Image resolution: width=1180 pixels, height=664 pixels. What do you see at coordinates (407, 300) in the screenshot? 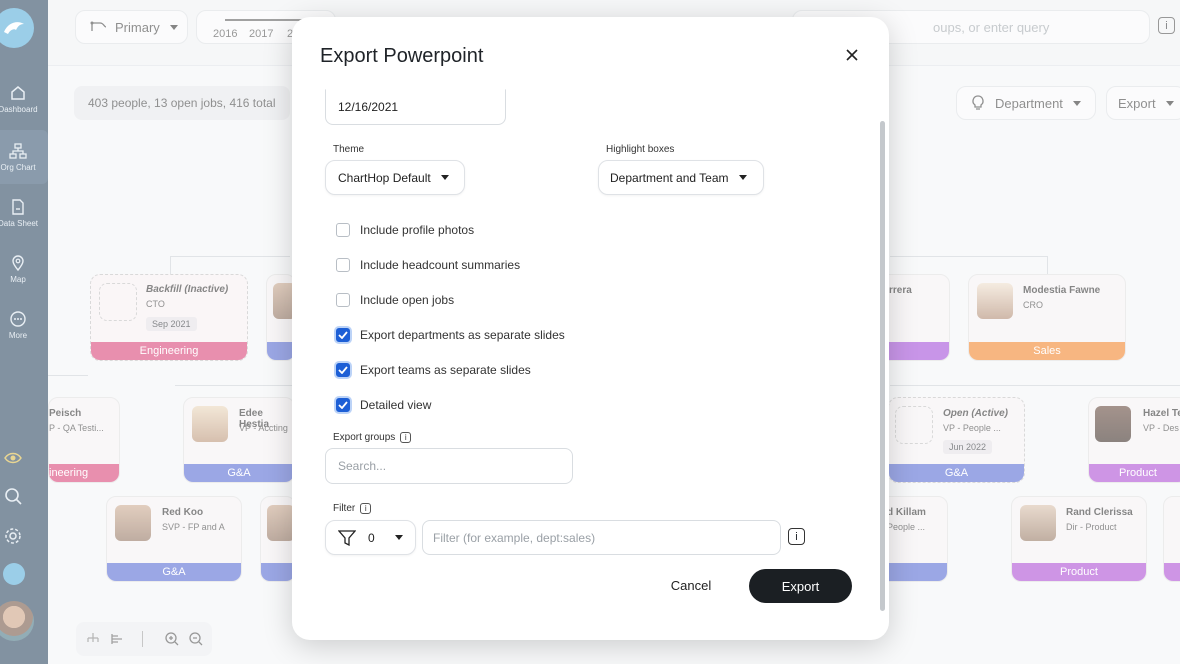
I see `checkbox-label: Include open jobs` at bounding box center [407, 300].